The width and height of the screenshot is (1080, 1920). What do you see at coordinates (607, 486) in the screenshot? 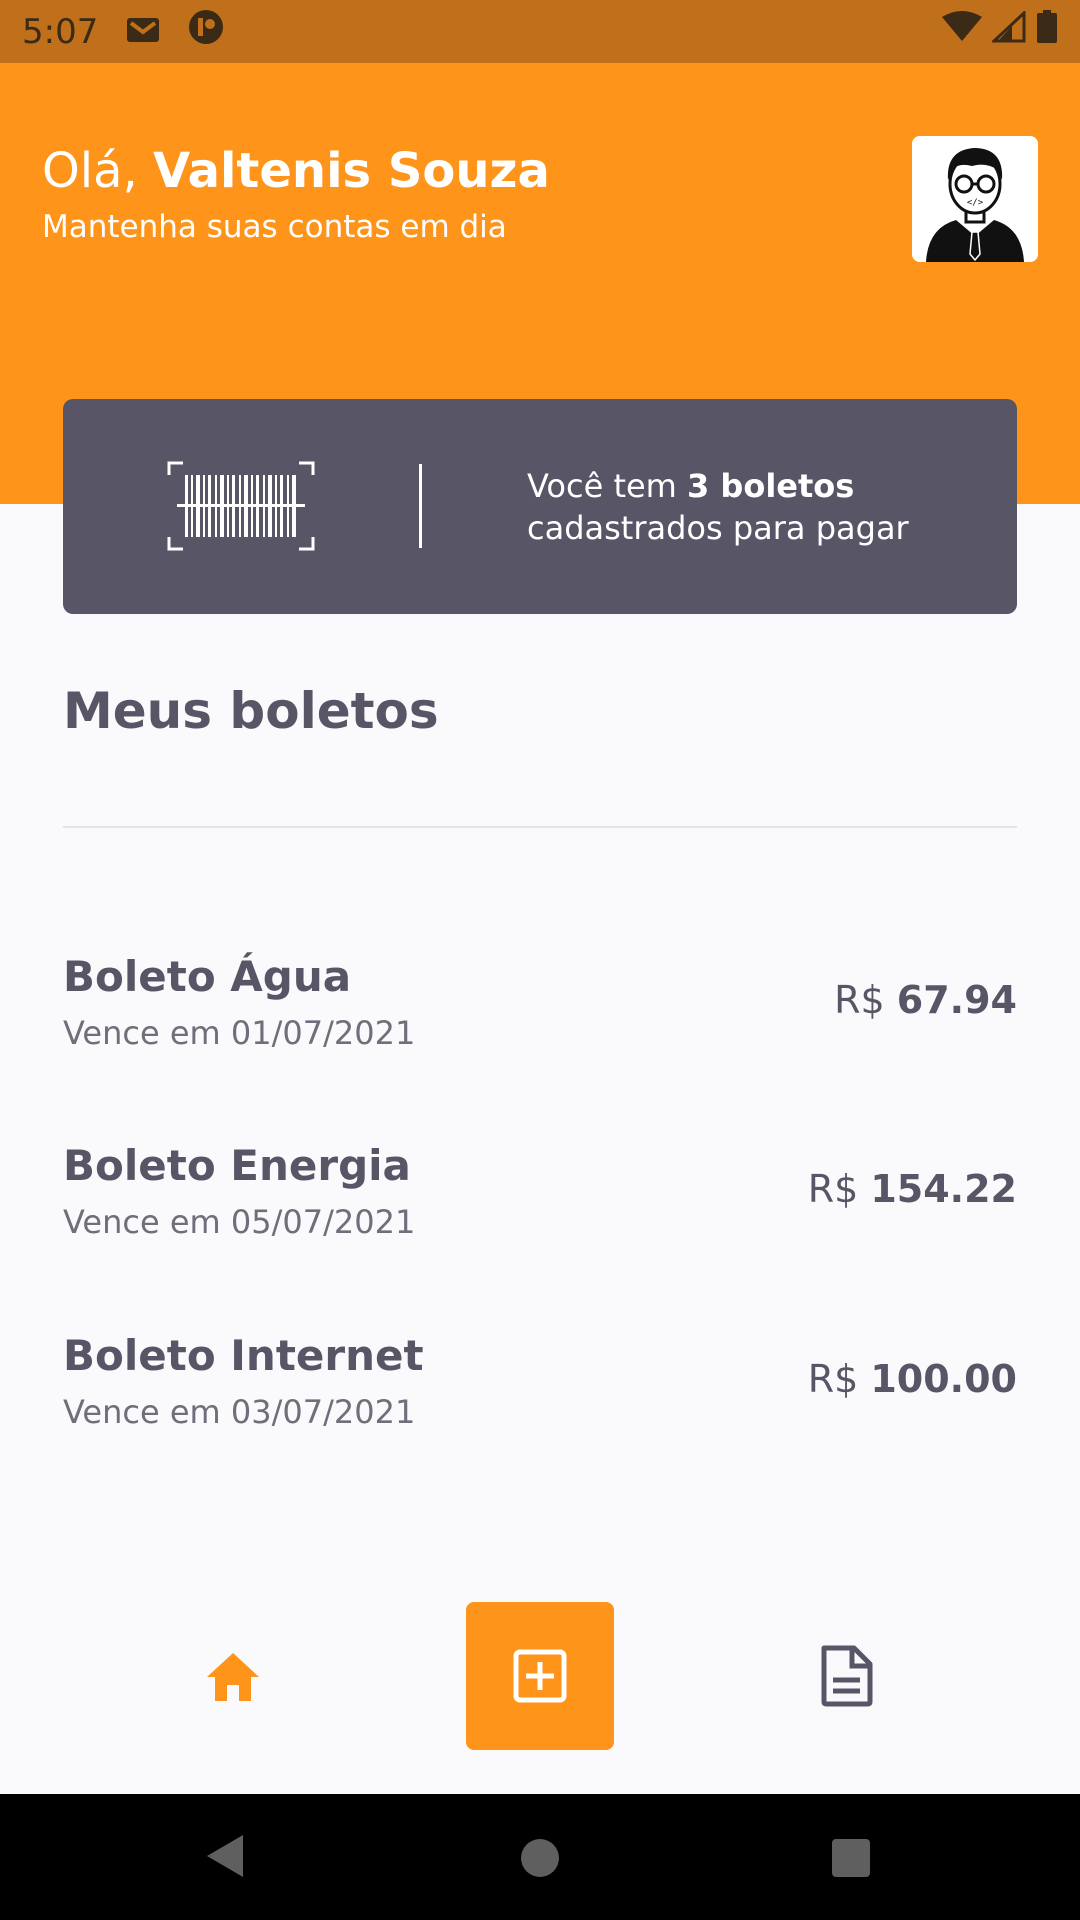
I see `banner-text-prefix: Você tem` at bounding box center [607, 486].